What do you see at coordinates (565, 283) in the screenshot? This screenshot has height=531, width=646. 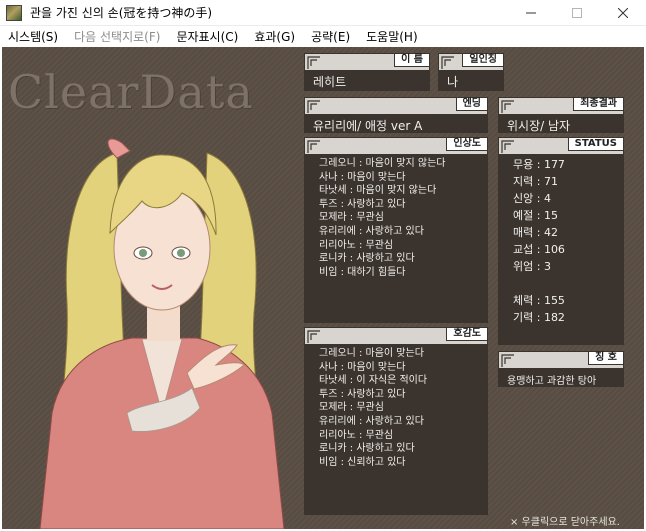 I see `stat-spacer` at bounding box center [565, 283].